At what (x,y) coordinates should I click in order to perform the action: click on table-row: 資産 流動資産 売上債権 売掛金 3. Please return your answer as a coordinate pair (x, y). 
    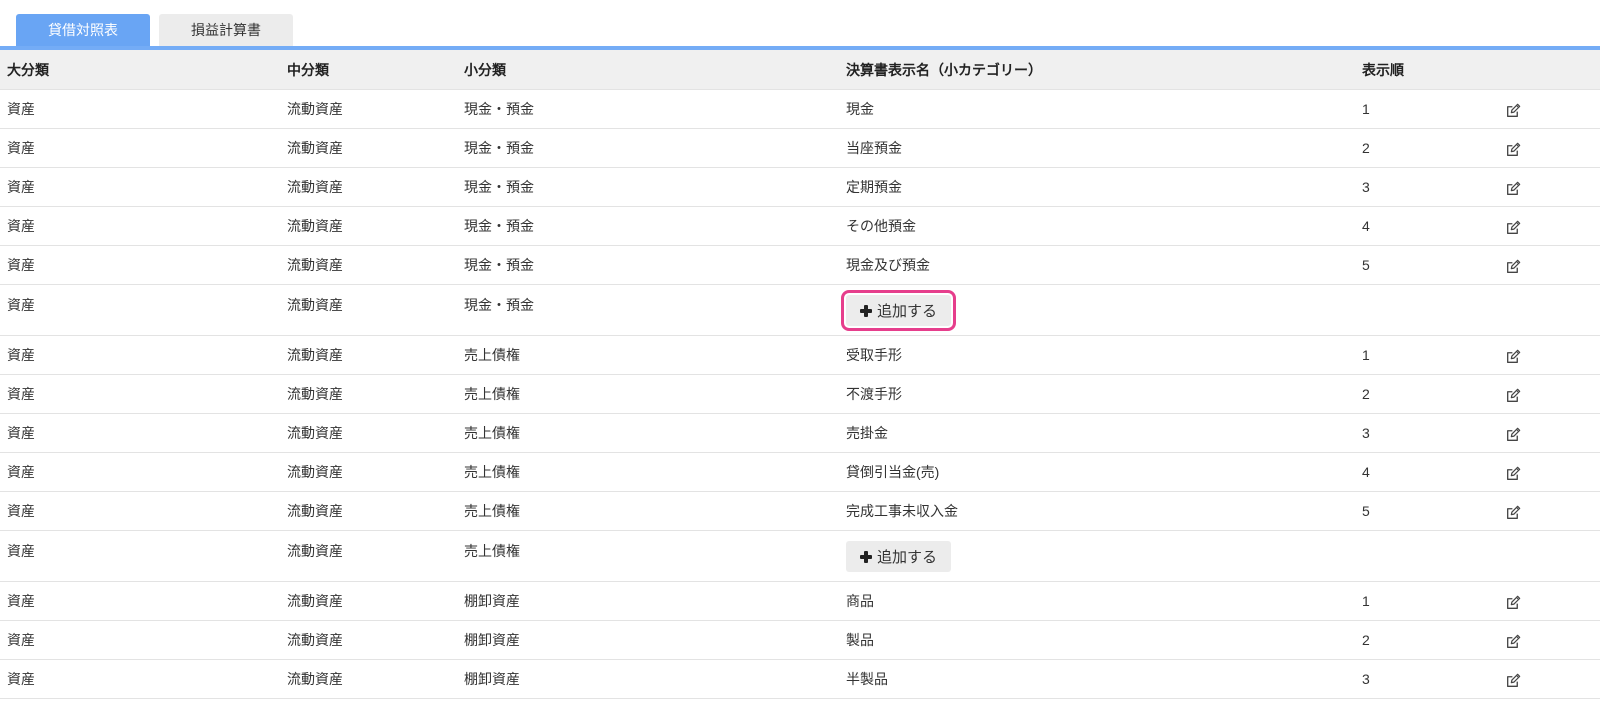
    Looking at the image, I should click on (800, 433).